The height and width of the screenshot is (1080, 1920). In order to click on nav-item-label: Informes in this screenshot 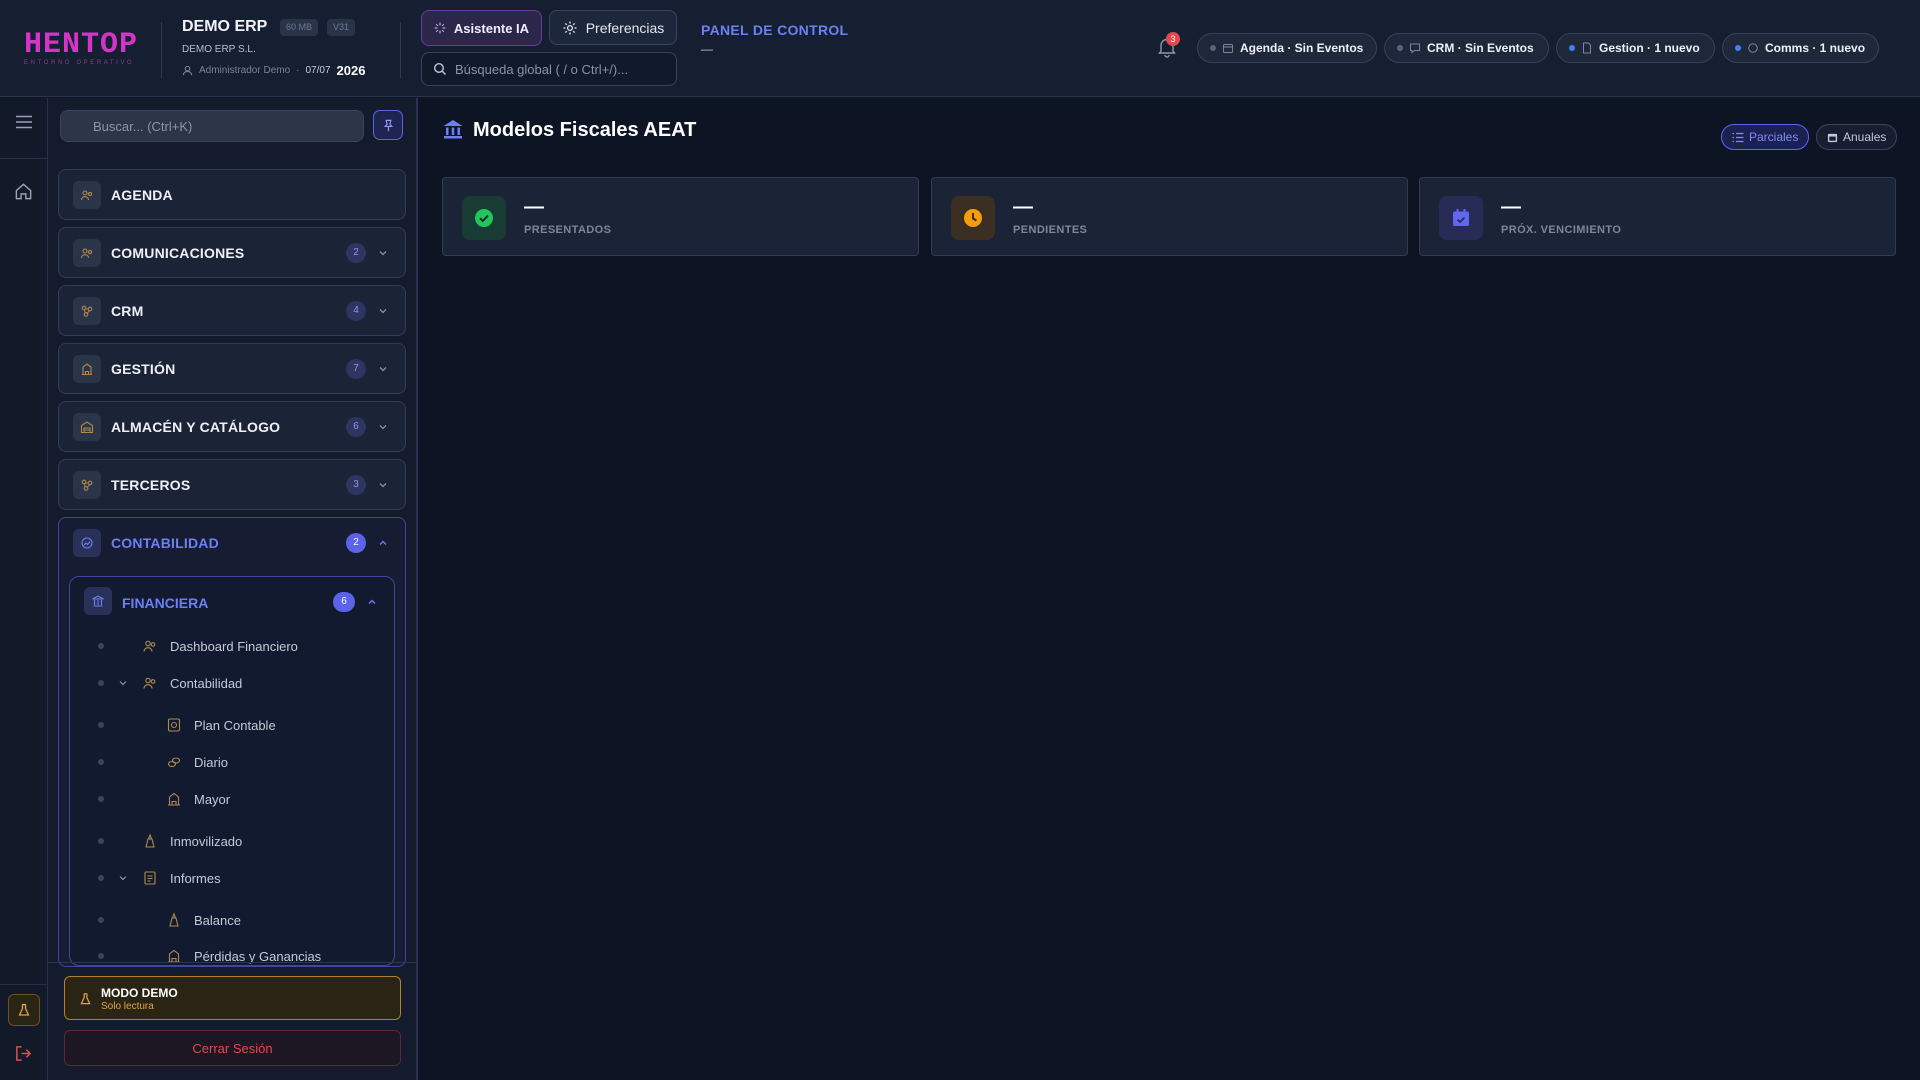, I will do `click(195, 878)`.